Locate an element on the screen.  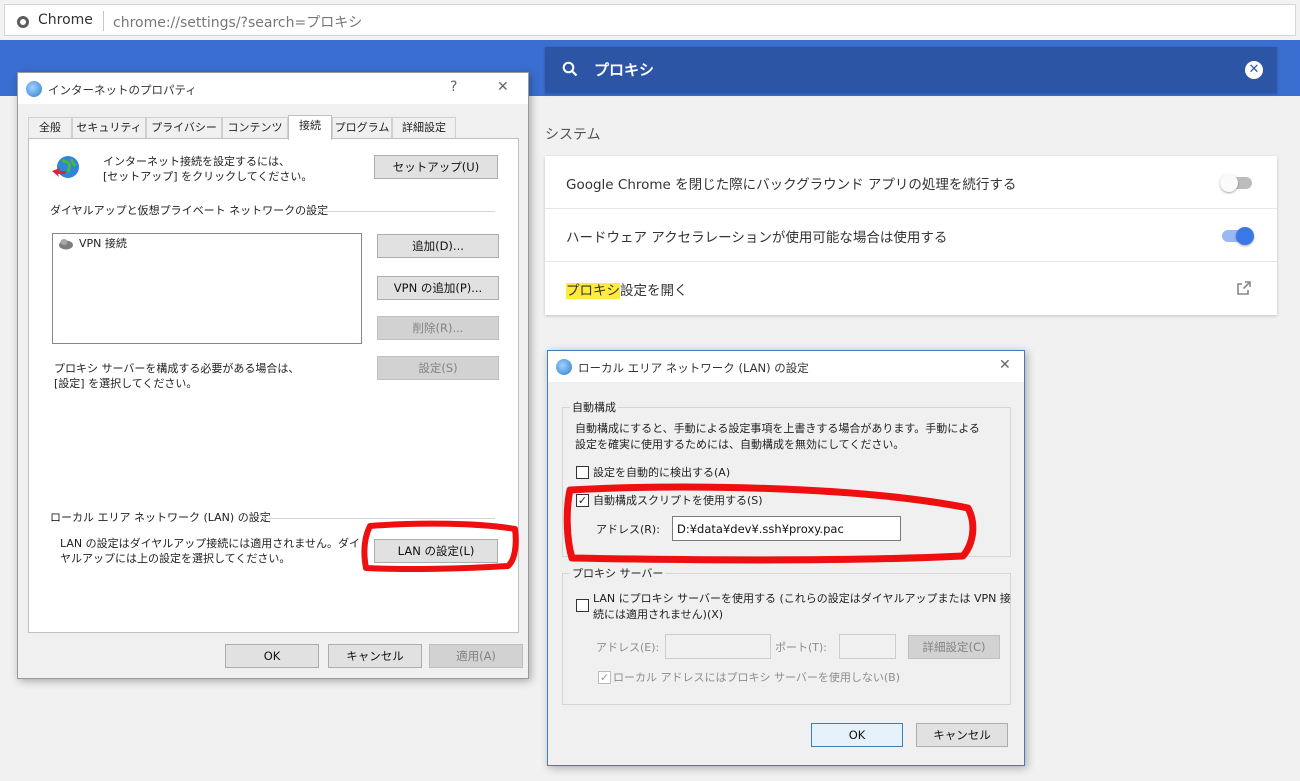
open-proxy-settings-link: プロキシ設定を開く is located at coordinates (627, 289).